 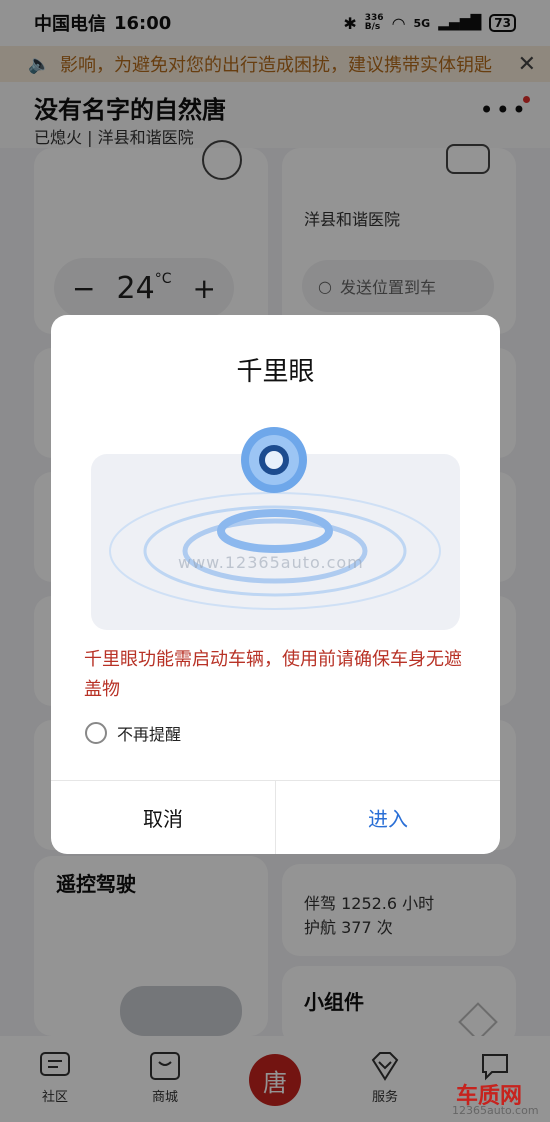 What do you see at coordinates (271, 562) in the screenshot?
I see `watermark-text: www.12365auto.com` at bounding box center [271, 562].